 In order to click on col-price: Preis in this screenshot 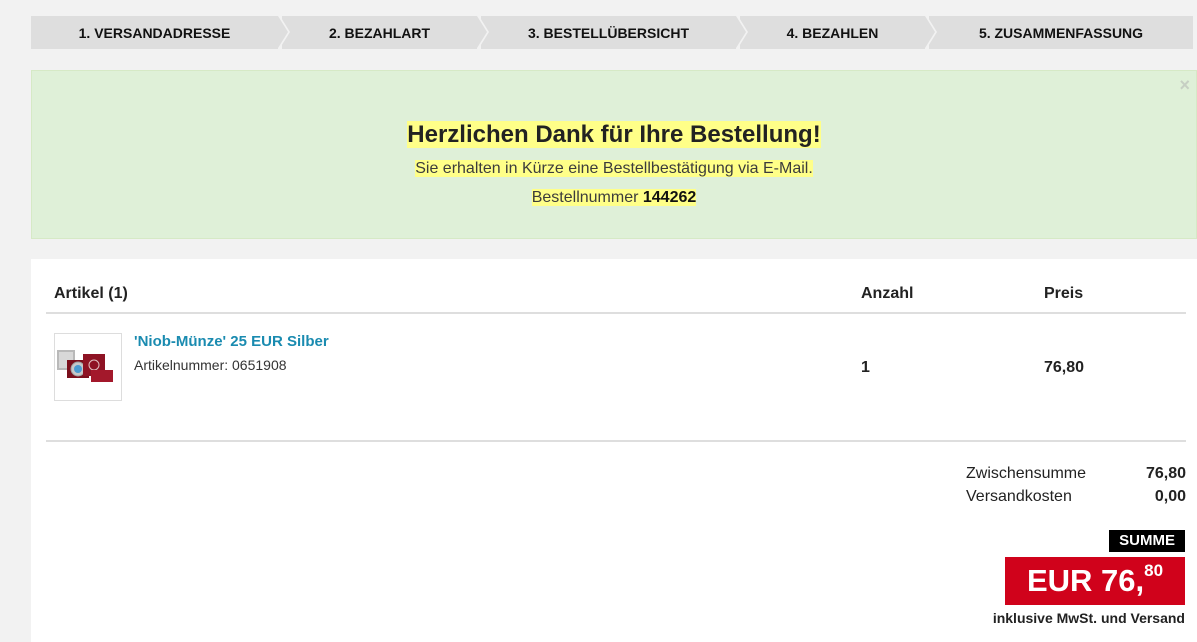, I will do `click(1064, 293)`.